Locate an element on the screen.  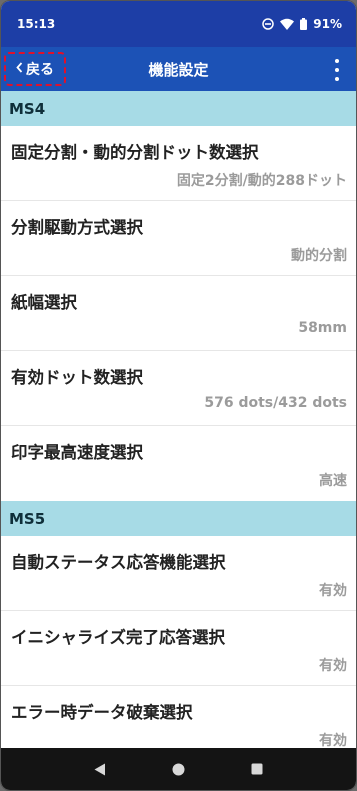
home-circle-icon is located at coordinates (178, 769).